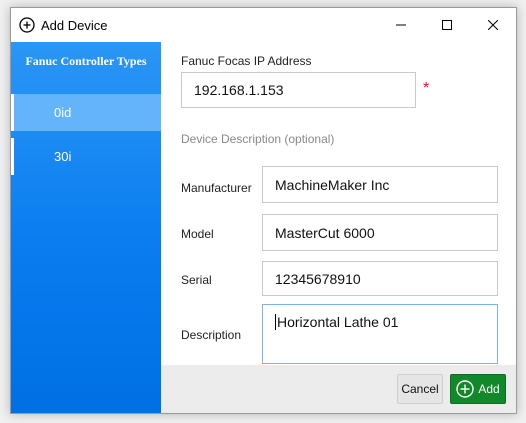 This screenshot has width=526, height=423. What do you see at coordinates (275, 322) in the screenshot?
I see `text-caret` at bounding box center [275, 322].